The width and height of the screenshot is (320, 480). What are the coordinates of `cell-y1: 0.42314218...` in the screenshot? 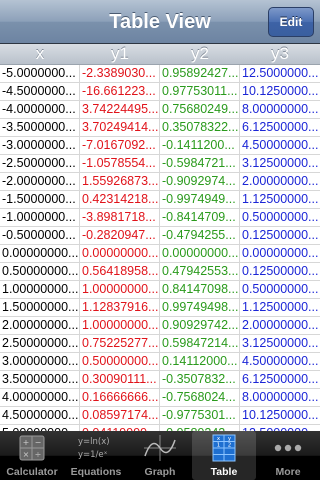 It's located at (120, 199).